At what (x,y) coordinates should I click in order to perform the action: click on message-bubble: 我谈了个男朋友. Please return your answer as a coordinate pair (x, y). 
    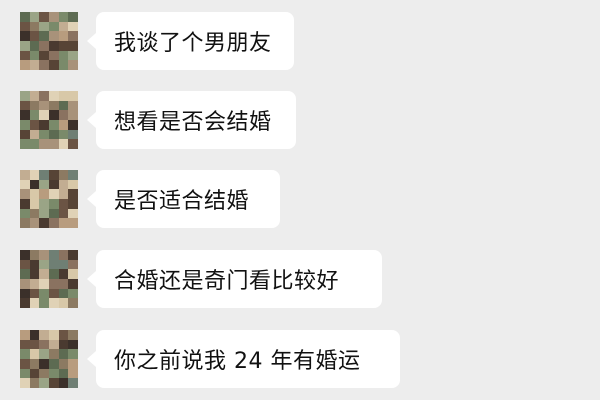
    Looking at the image, I should click on (190, 41).